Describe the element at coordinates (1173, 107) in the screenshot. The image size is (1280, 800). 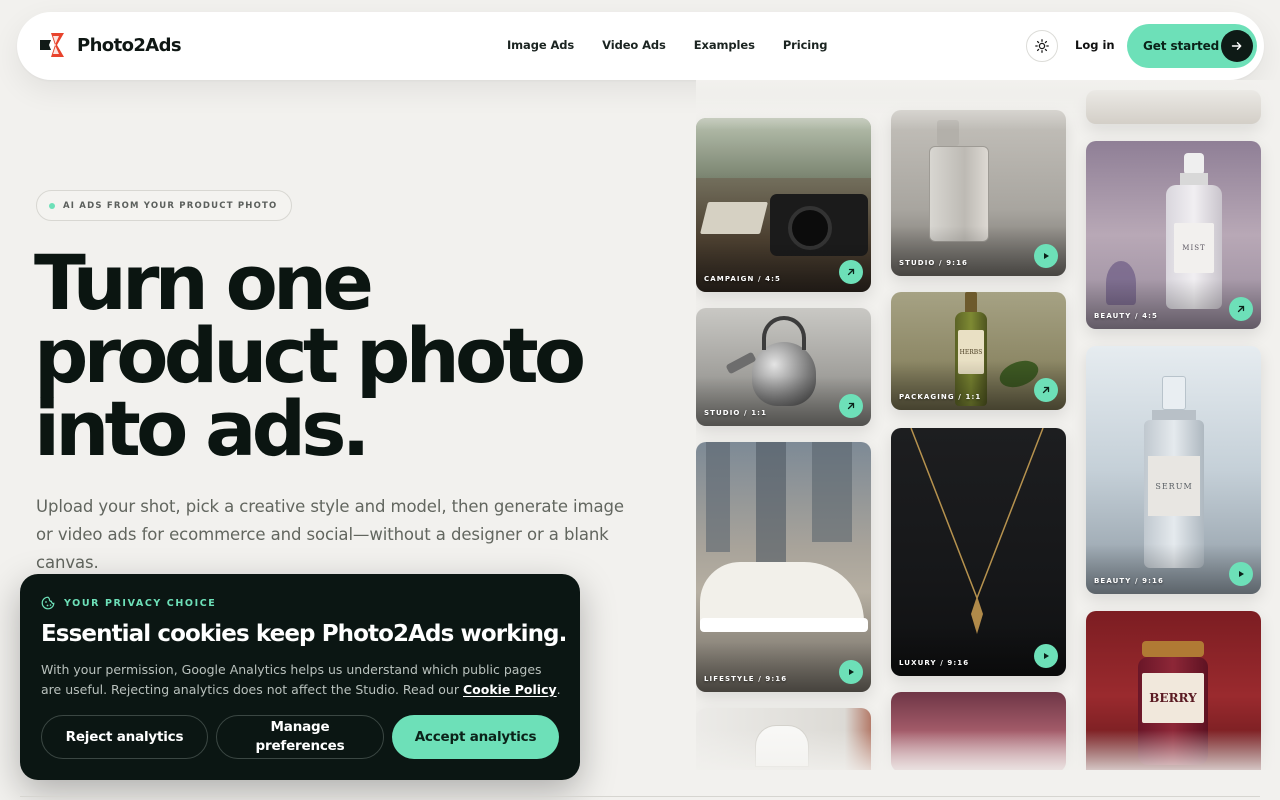
I see `gallery-tile-top-strip` at that location.